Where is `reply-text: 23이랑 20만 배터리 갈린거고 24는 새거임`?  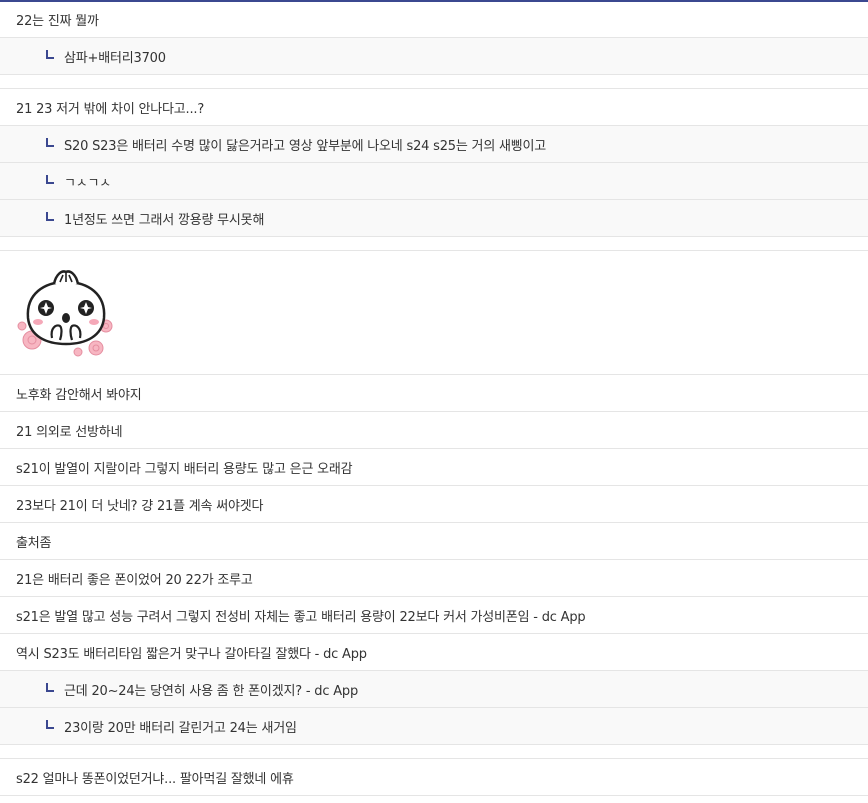 reply-text: 23이랑 20만 배터리 갈린거고 24는 새거임 is located at coordinates (180, 728).